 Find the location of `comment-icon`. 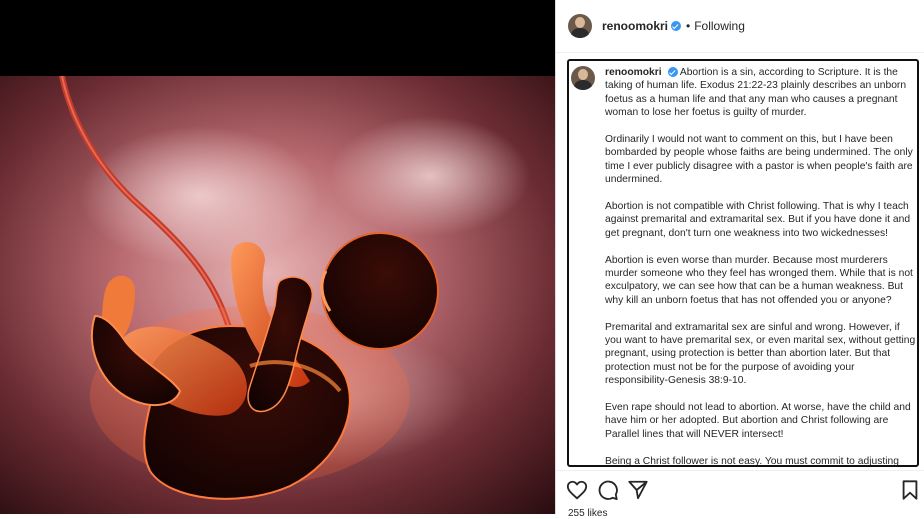

comment-icon is located at coordinates (608, 490).